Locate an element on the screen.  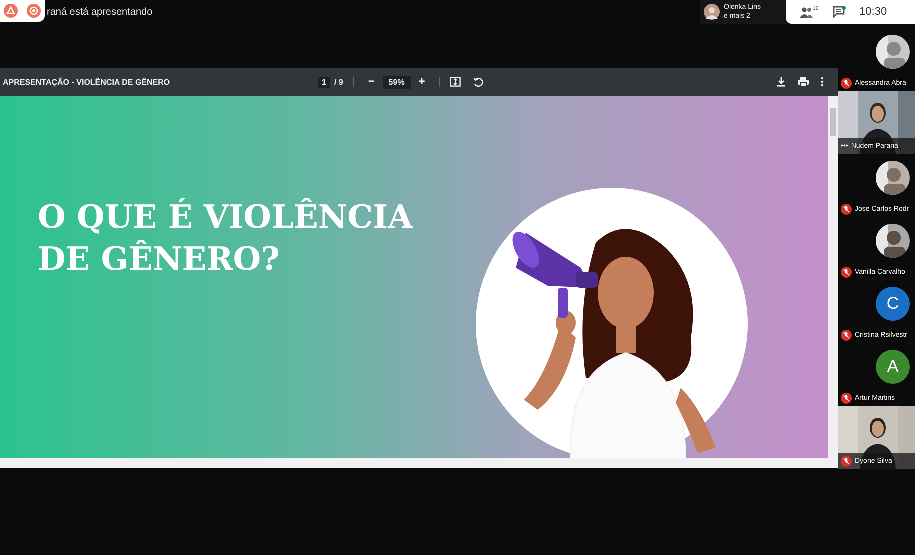
slide-heading: O QUE É VIOLÊNCIA is located at coordinates (225, 217).